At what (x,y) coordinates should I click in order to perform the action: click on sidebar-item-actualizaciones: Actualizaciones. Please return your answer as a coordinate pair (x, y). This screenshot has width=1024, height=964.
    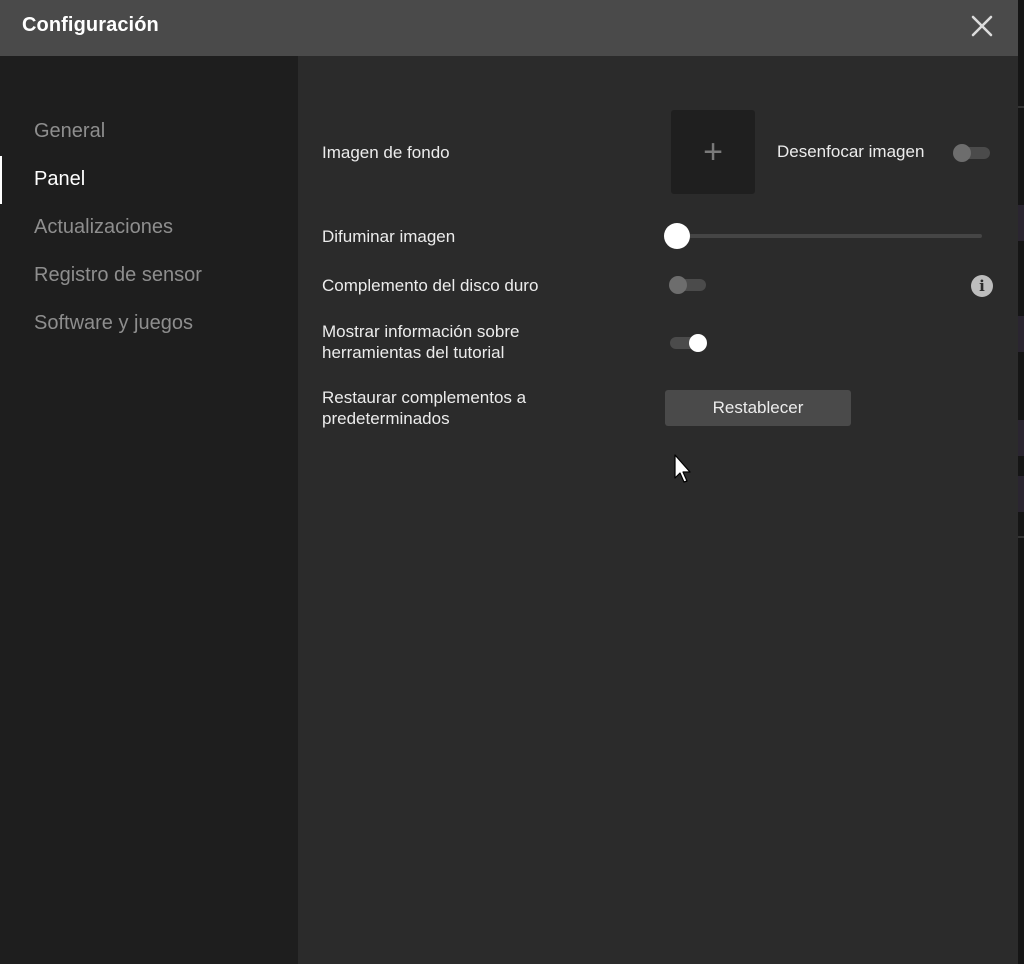
    Looking at the image, I should click on (103, 231).